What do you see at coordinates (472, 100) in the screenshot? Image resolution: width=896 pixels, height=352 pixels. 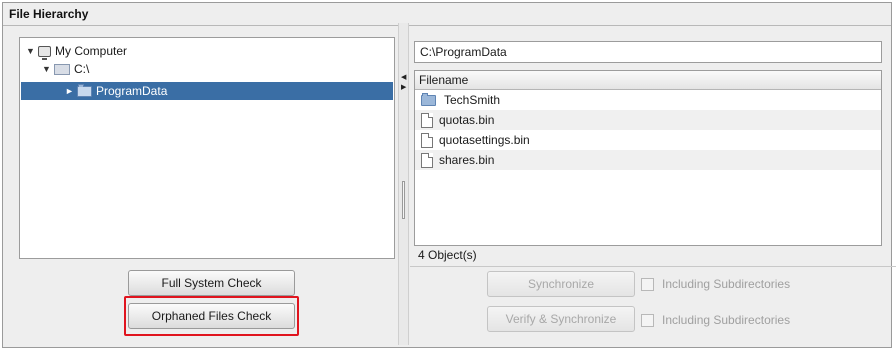 I see `file-name: TechSmith` at bounding box center [472, 100].